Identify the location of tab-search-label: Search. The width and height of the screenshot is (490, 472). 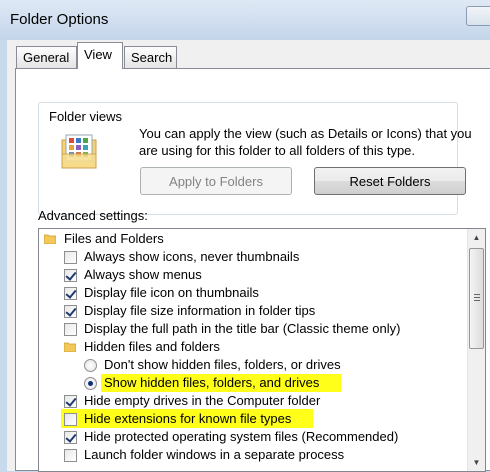
(152, 57).